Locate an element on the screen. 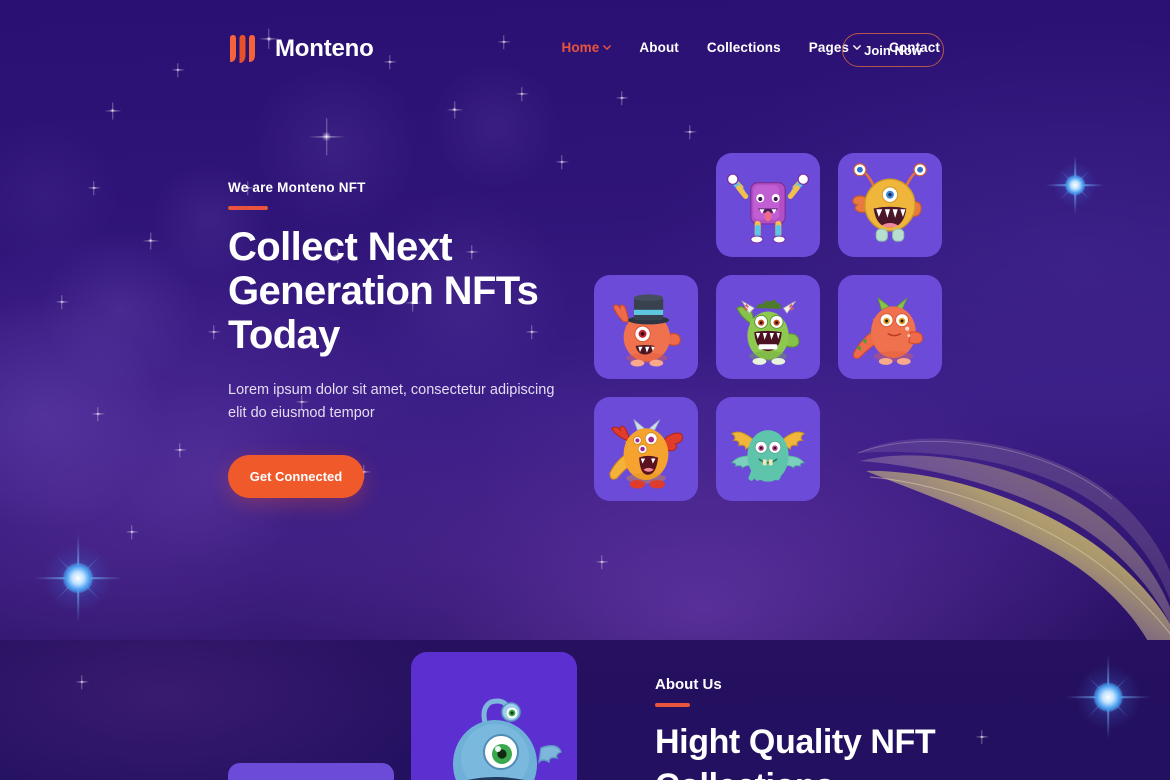 The image size is (1170, 780). about-accent-dash is located at coordinates (672, 705).